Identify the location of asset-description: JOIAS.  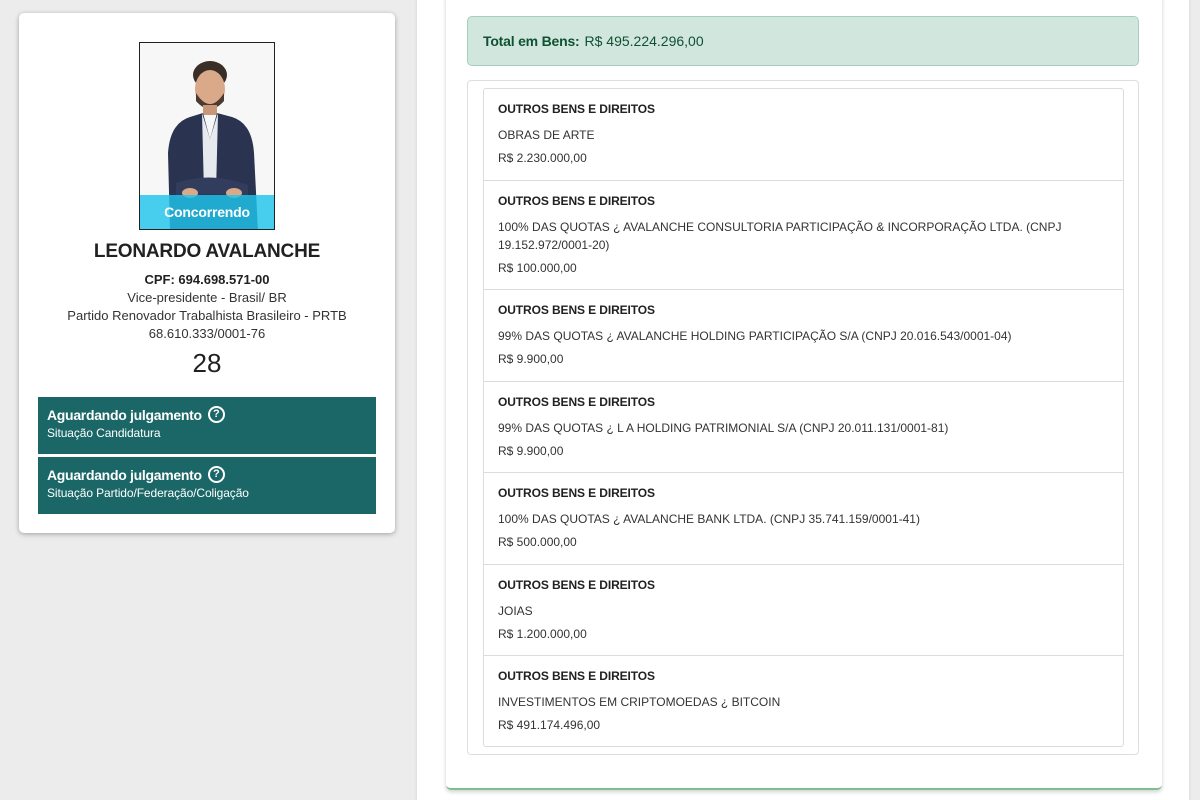
(515, 611).